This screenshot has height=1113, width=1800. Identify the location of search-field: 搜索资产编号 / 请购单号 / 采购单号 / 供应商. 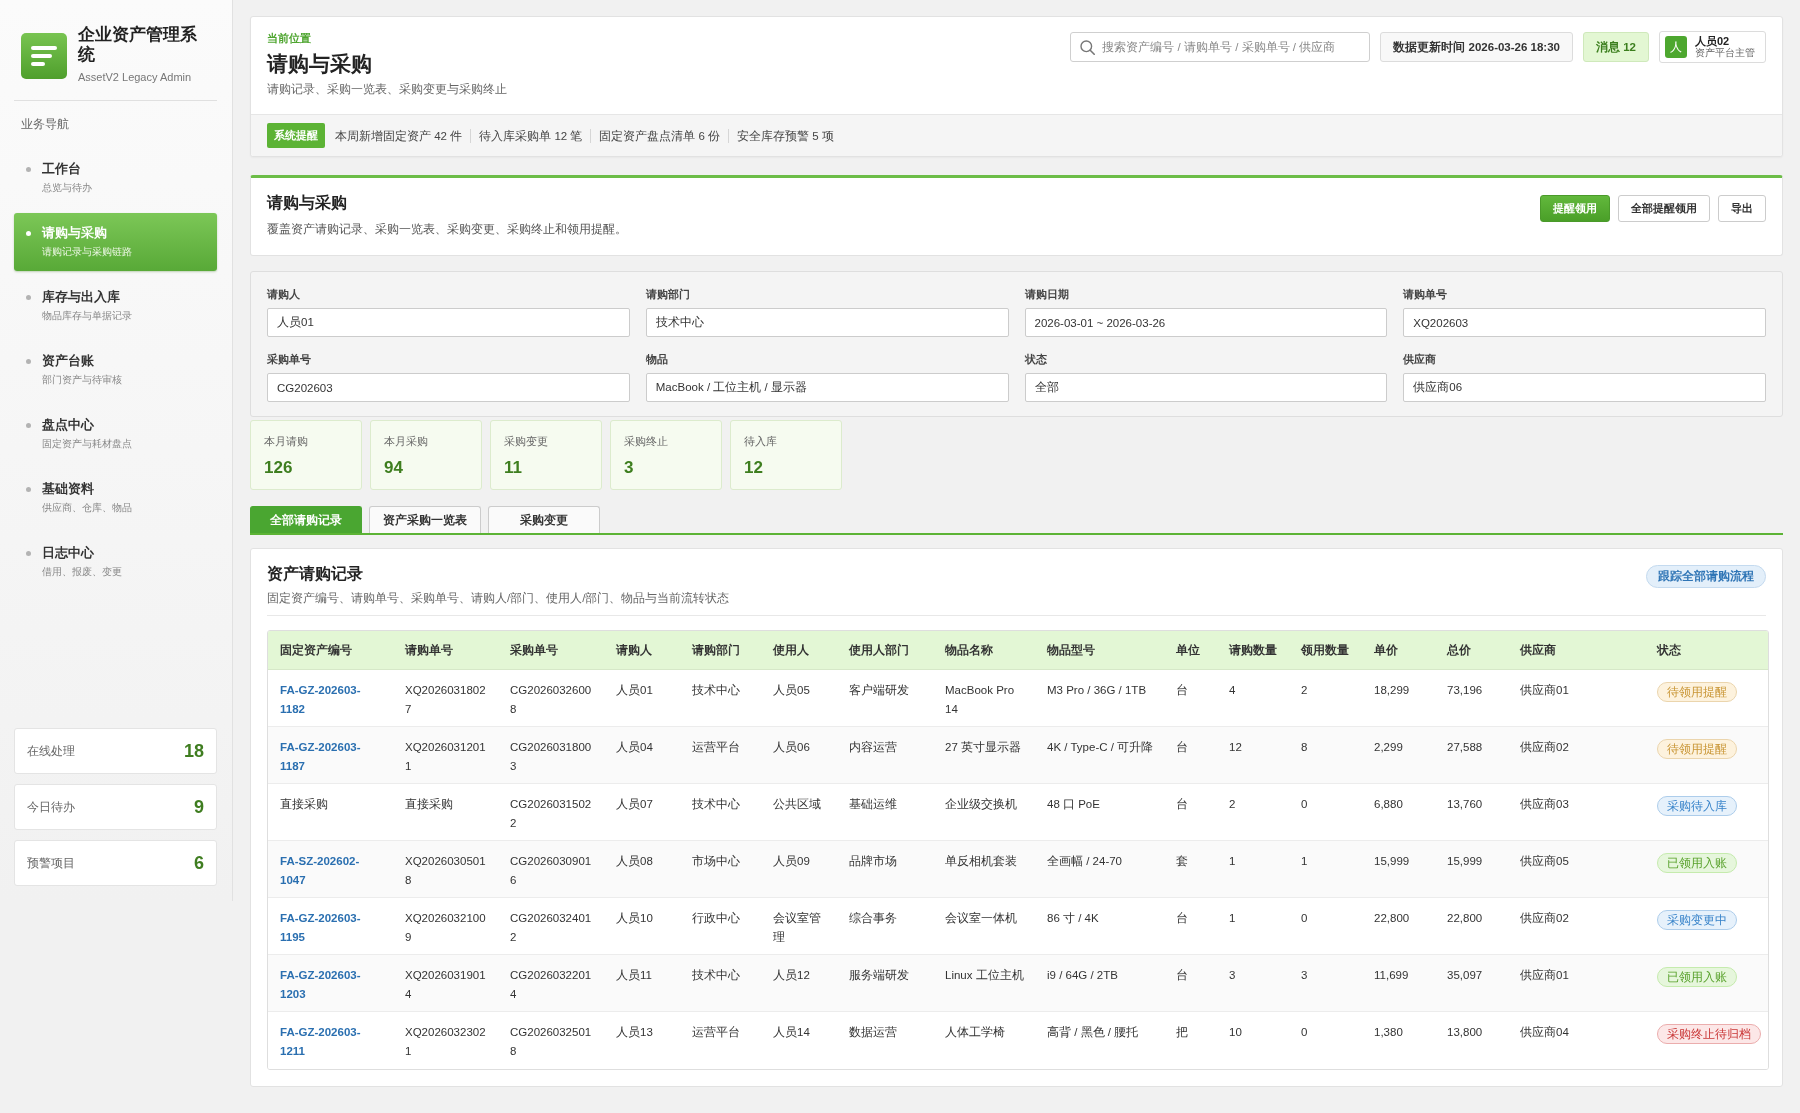
(1220, 47).